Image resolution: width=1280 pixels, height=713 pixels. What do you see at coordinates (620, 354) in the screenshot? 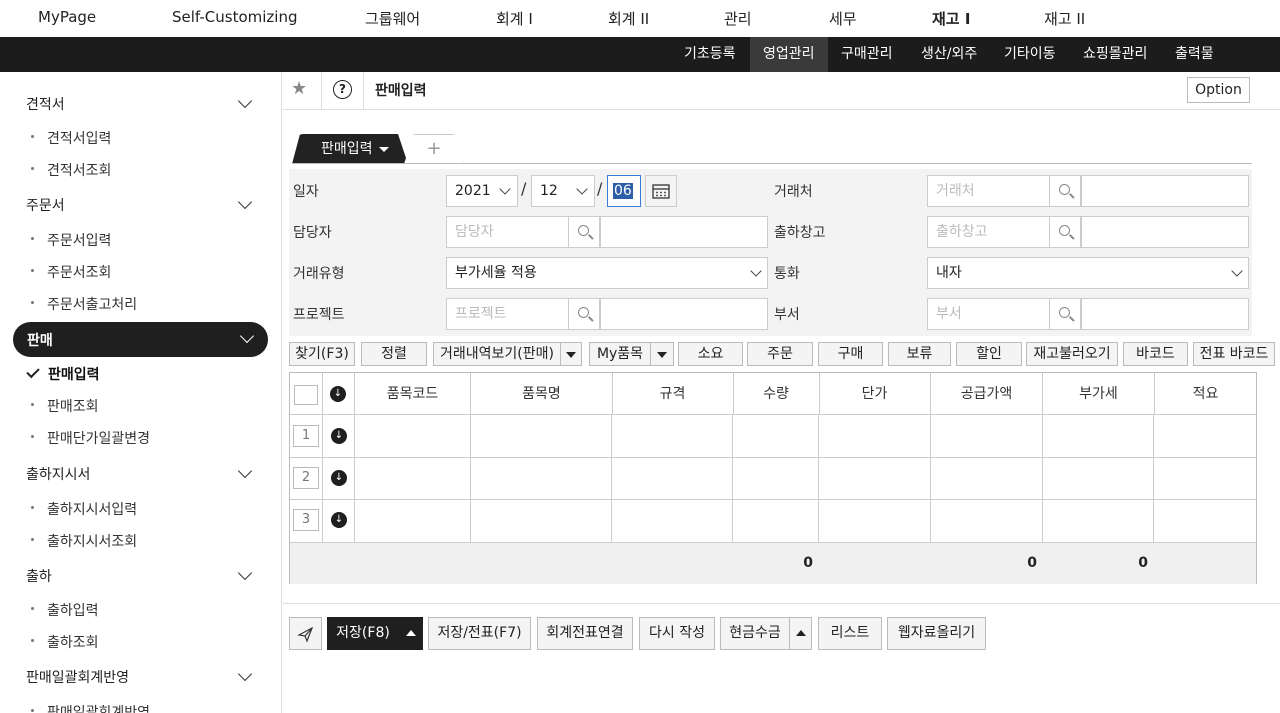
I see `my-items-button: My품목` at bounding box center [620, 354].